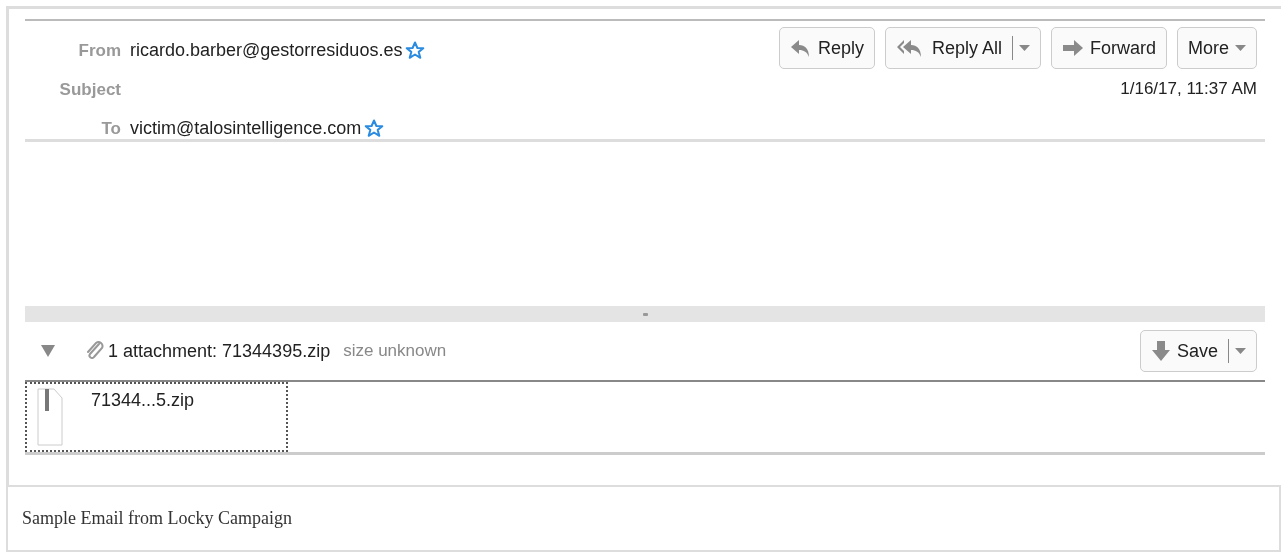  I want to click on toolbar-button: Reply, so click(826, 48).